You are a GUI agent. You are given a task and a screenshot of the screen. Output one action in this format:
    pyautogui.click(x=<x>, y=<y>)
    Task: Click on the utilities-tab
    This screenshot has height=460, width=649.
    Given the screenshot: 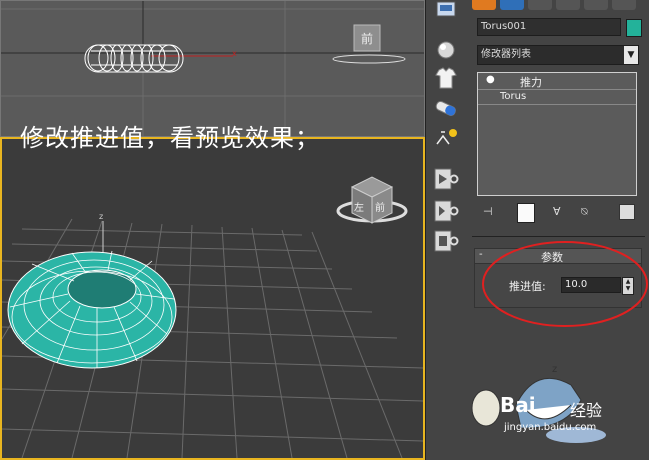 What is the action you would take?
    pyautogui.click(x=624, y=5)
    